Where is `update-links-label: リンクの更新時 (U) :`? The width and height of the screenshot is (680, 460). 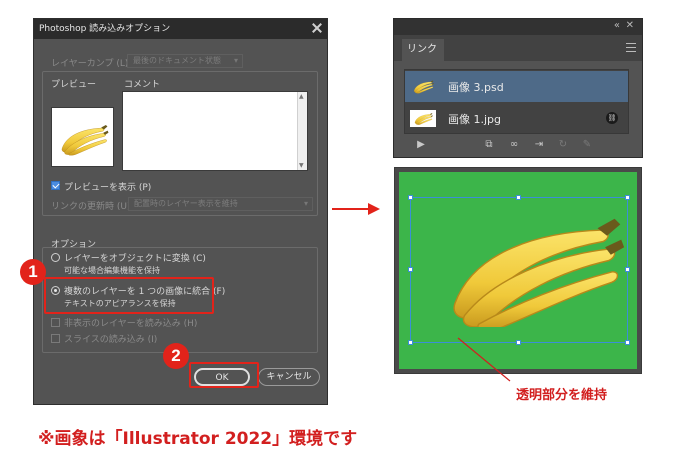
update-links-label: リンクの更新時 (U) : is located at coordinates (94, 207).